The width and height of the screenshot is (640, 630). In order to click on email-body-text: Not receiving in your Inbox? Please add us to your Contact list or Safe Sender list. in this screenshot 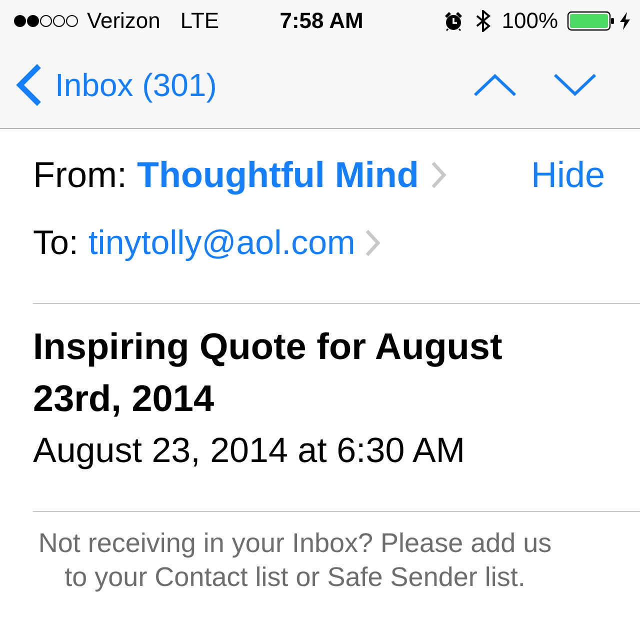, I will do `click(295, 560)`.